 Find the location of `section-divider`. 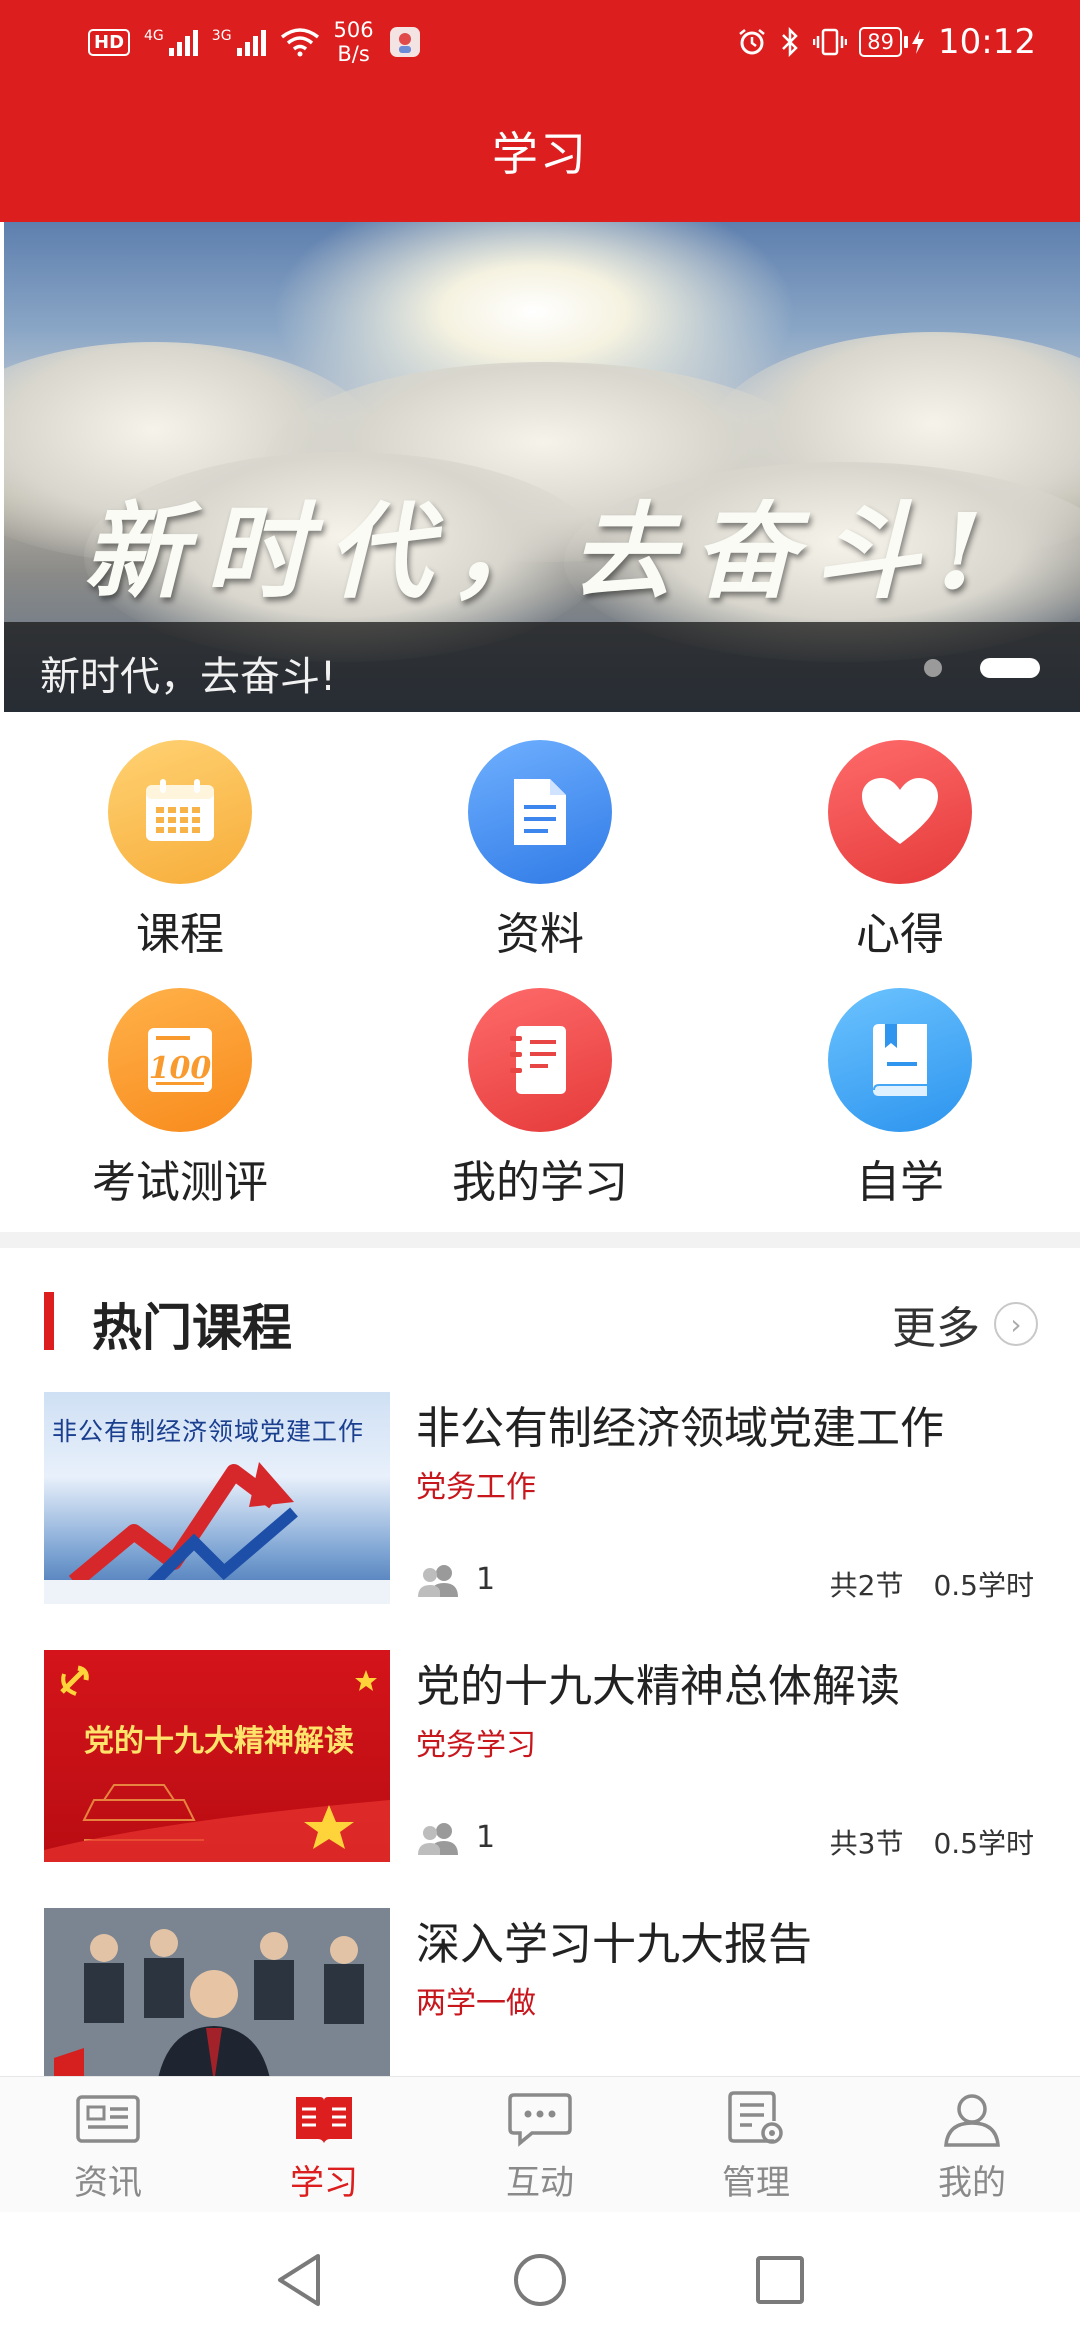

section-divider is located at coordinates (540, 1240).